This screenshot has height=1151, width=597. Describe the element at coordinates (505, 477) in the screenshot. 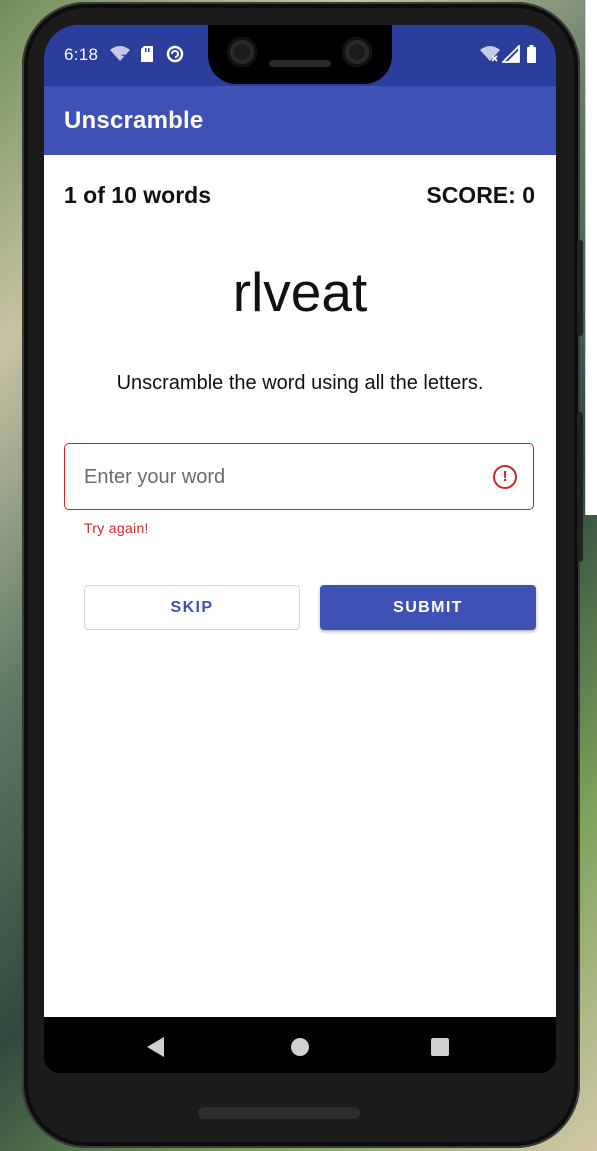

I see `error-icon: !` at that location.